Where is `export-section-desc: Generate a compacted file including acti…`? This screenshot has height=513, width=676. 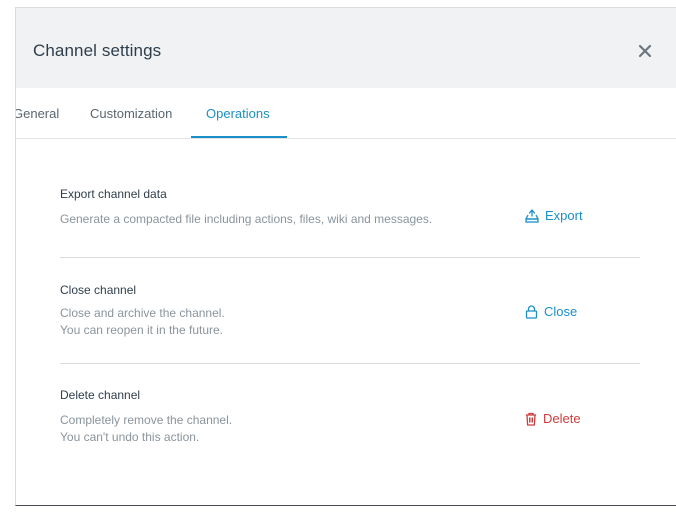 export-section-desc: Generate a compacted file including acti… is located at coordinates (246, 219).